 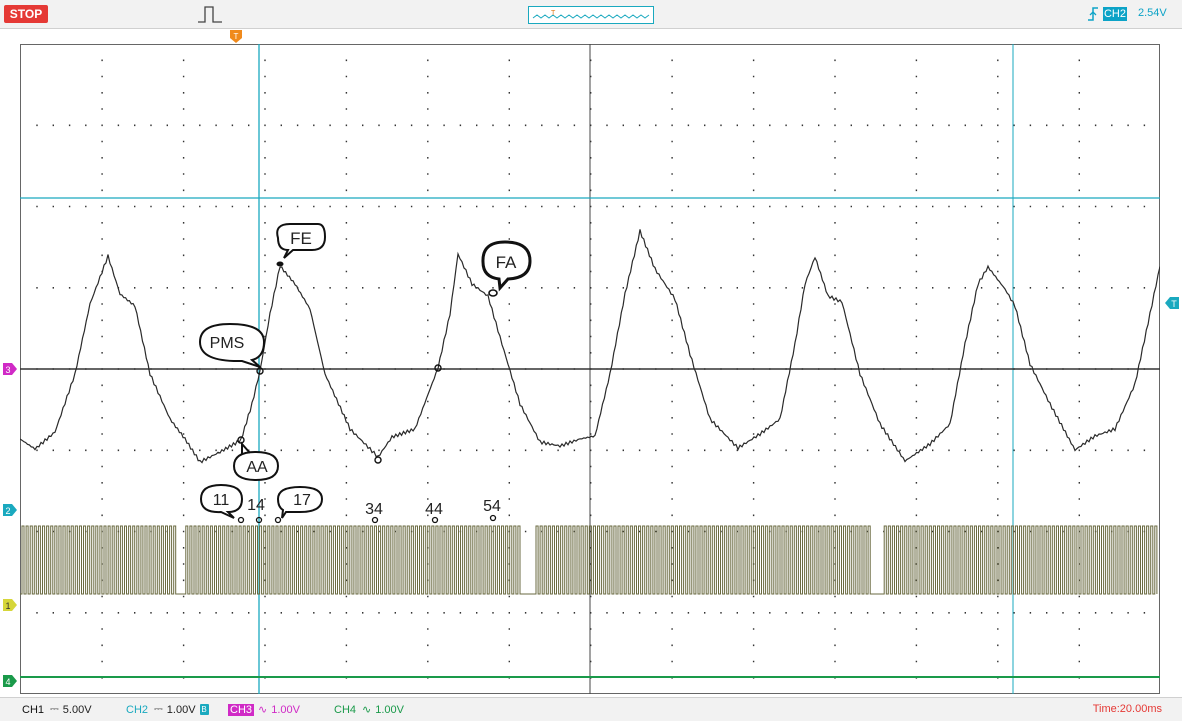 I want to click on pms-label: PMS, so click(x=227, y=343).